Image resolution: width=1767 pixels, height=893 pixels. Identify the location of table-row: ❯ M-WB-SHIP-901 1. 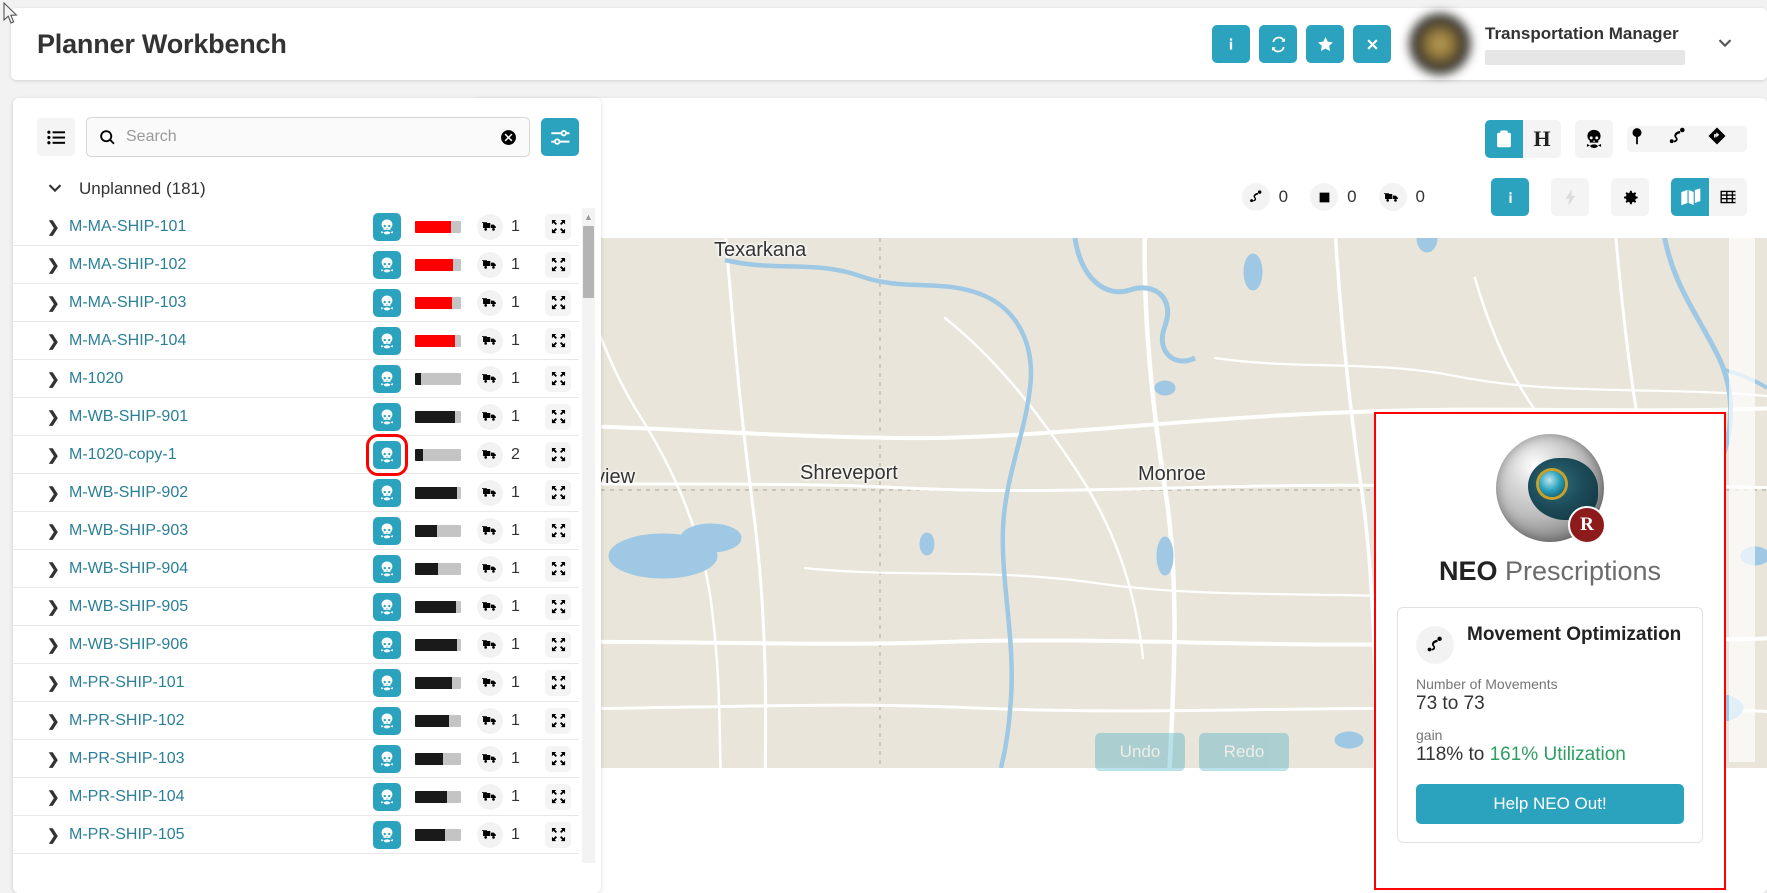
(296, 417).